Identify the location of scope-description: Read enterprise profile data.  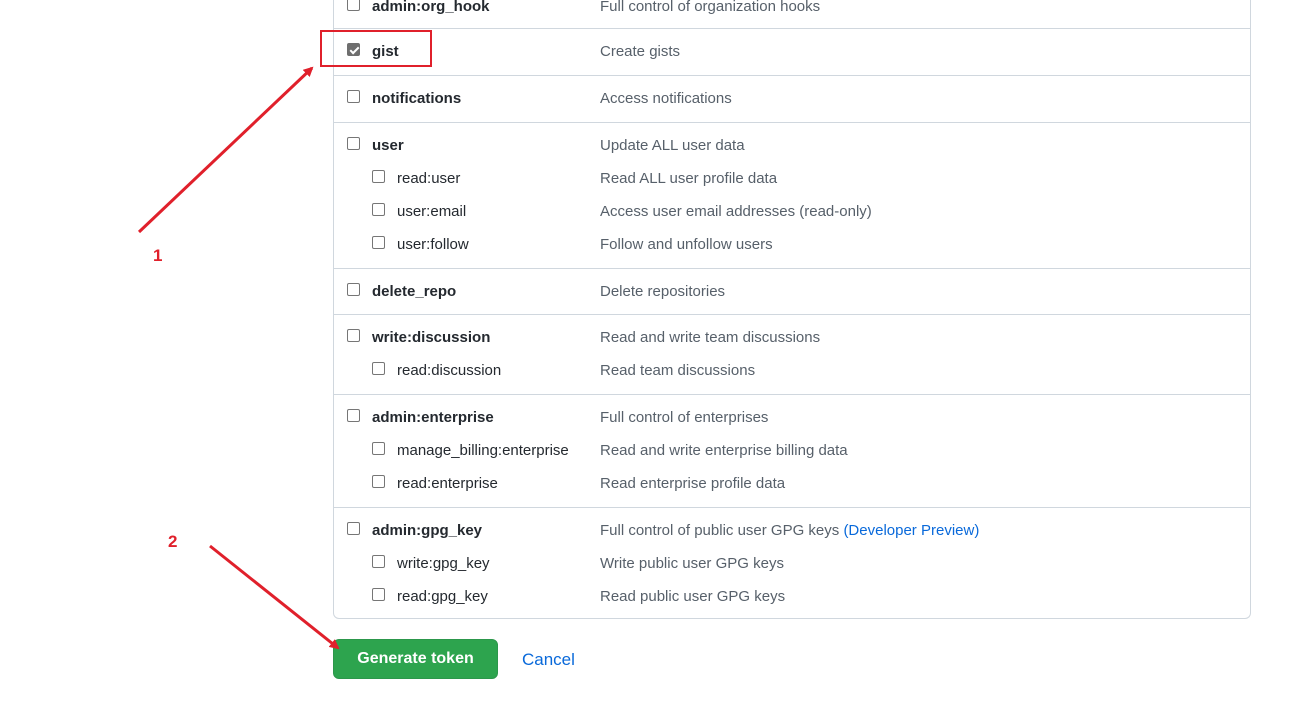
(693, 483).